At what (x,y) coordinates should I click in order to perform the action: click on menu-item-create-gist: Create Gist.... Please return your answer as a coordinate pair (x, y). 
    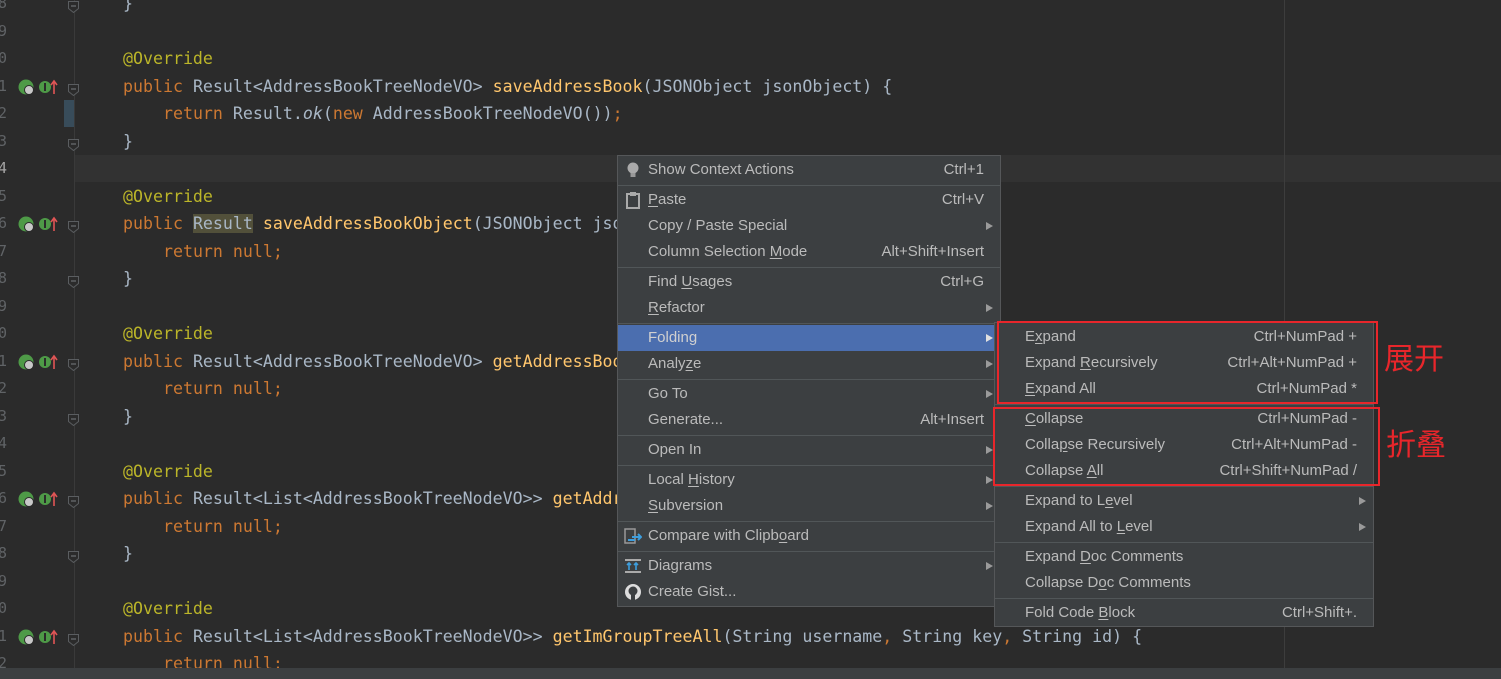
    Looking at the image, I should click on (809, 592).